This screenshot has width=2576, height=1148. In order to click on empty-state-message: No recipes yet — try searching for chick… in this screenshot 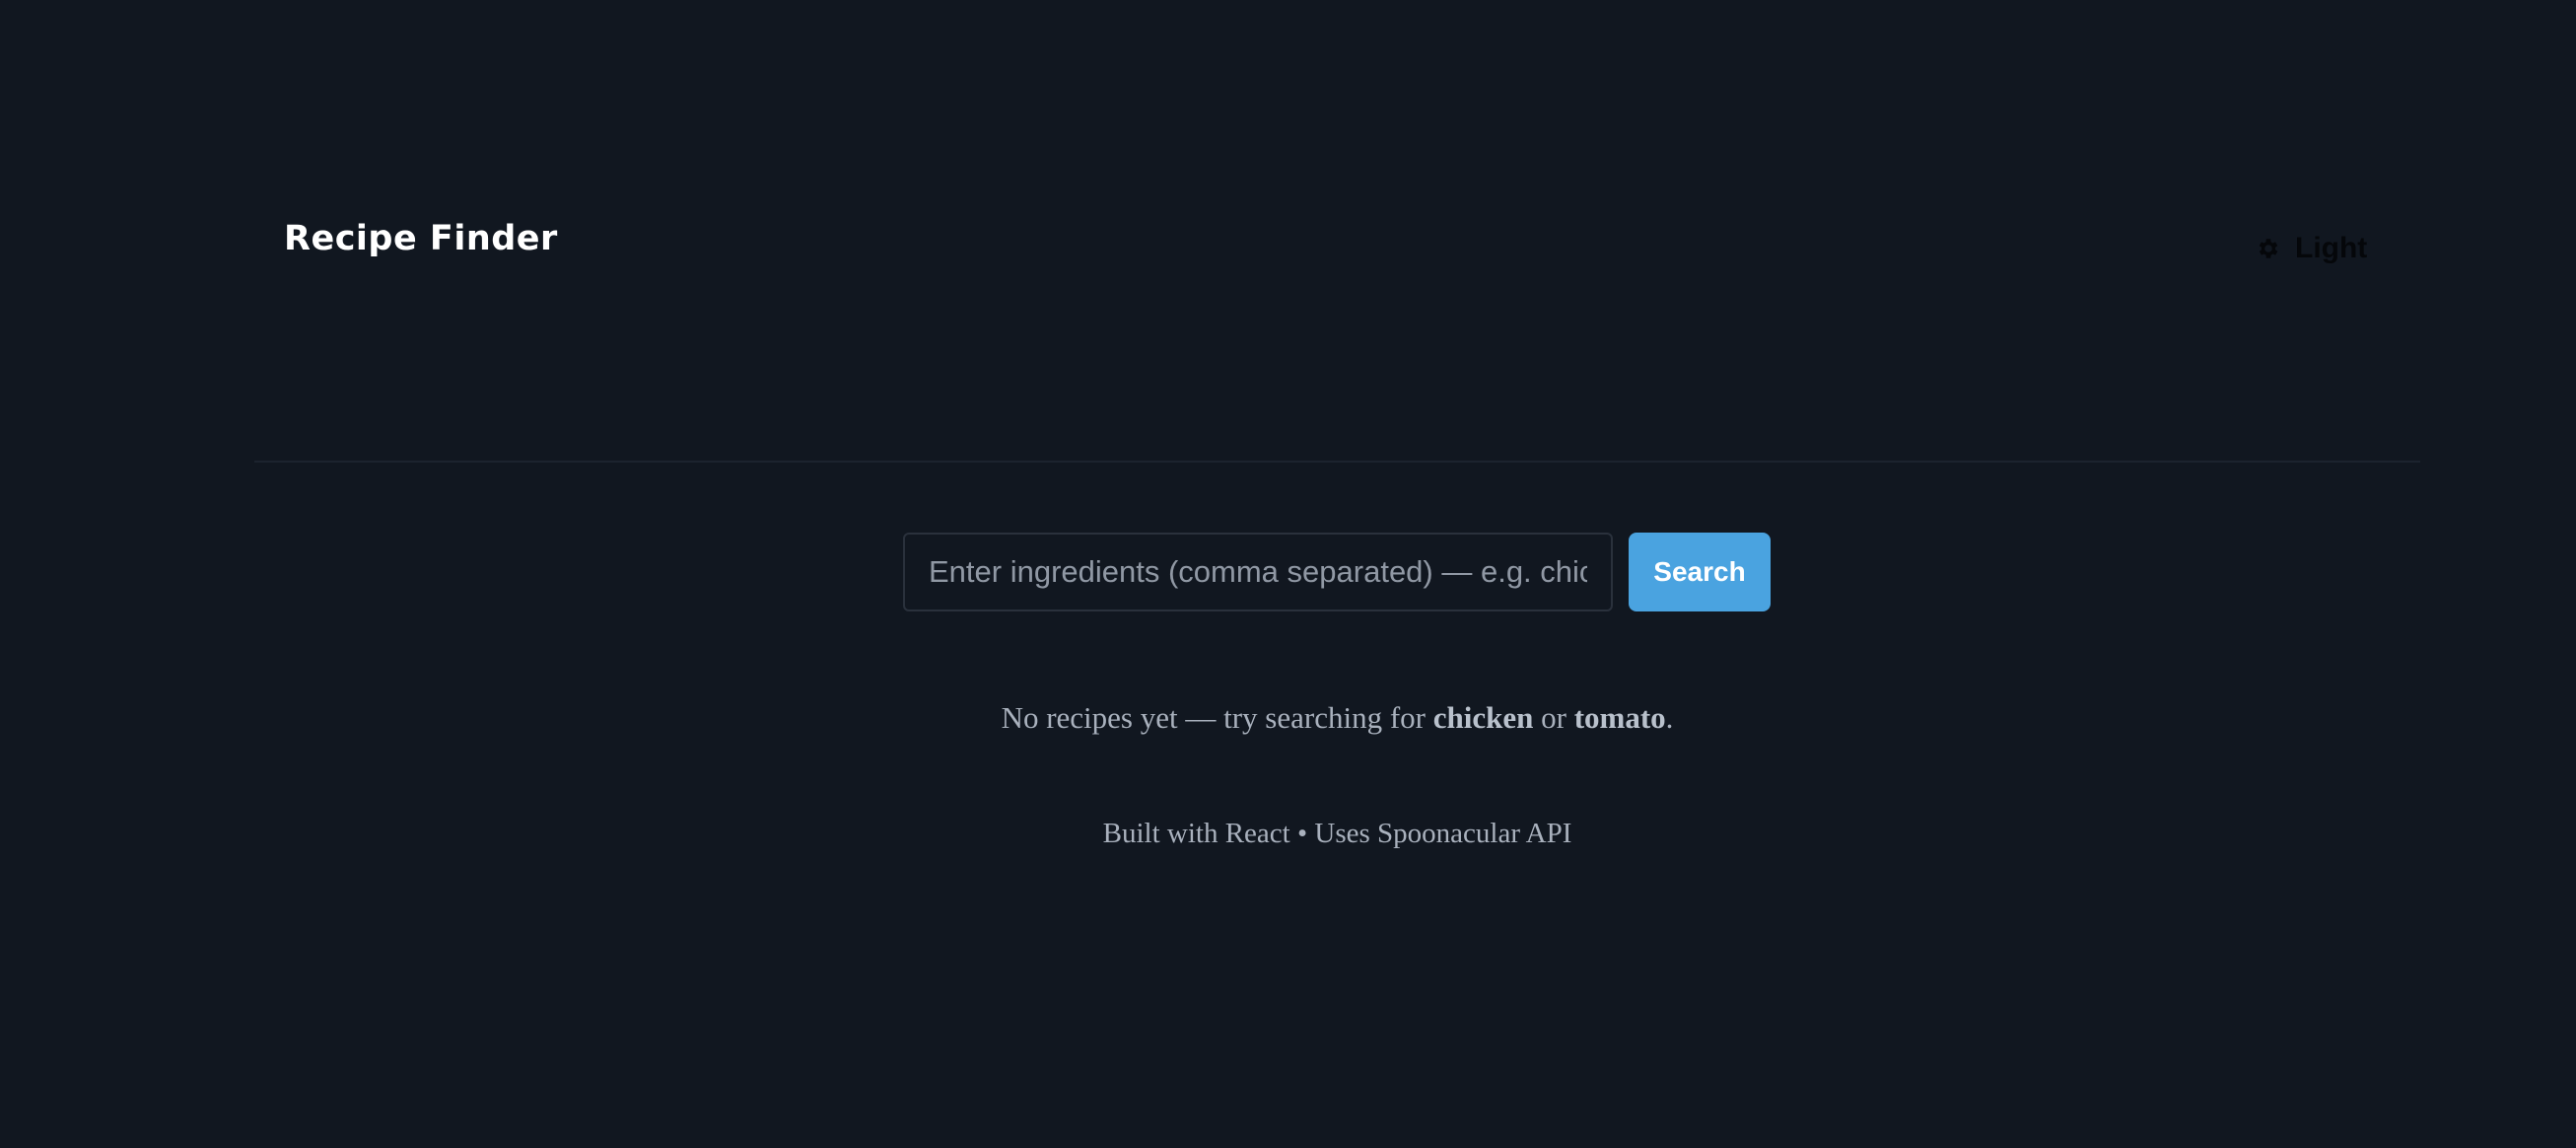, I will do `click(1337, 718)`.